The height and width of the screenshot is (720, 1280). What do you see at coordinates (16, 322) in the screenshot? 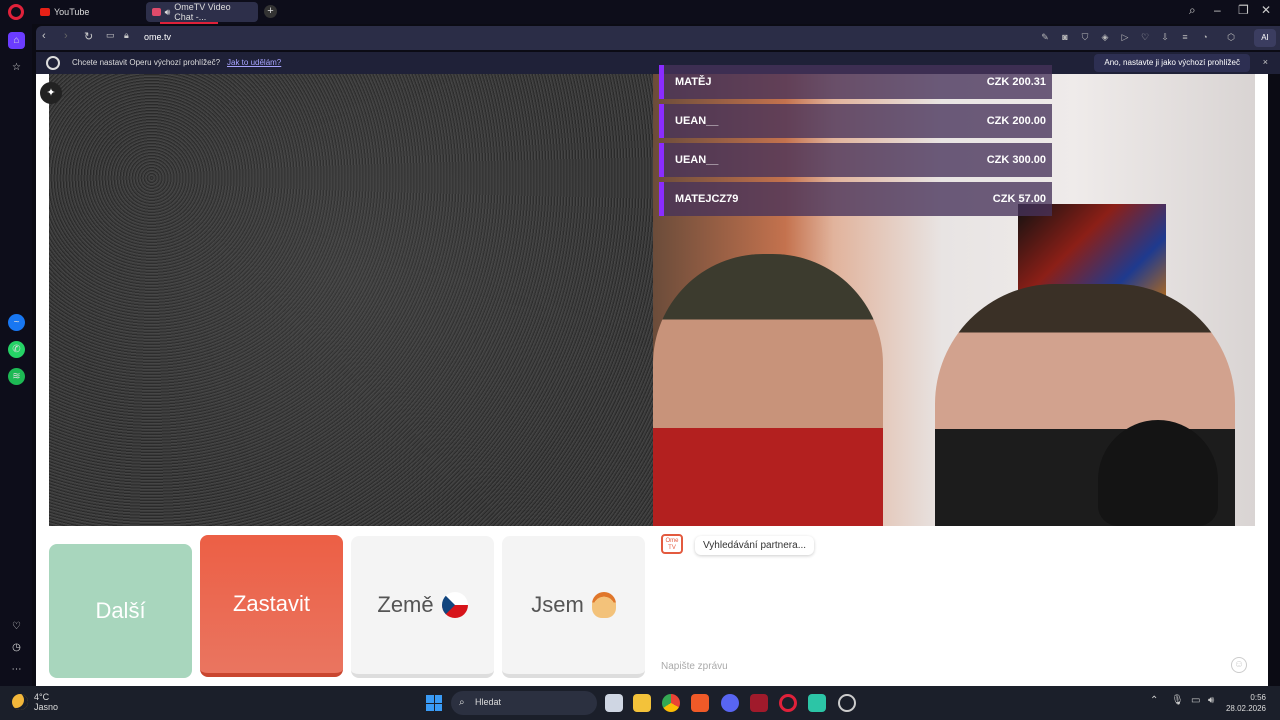
I see `messenger-icon: ~` at bounding box center [16, 322].